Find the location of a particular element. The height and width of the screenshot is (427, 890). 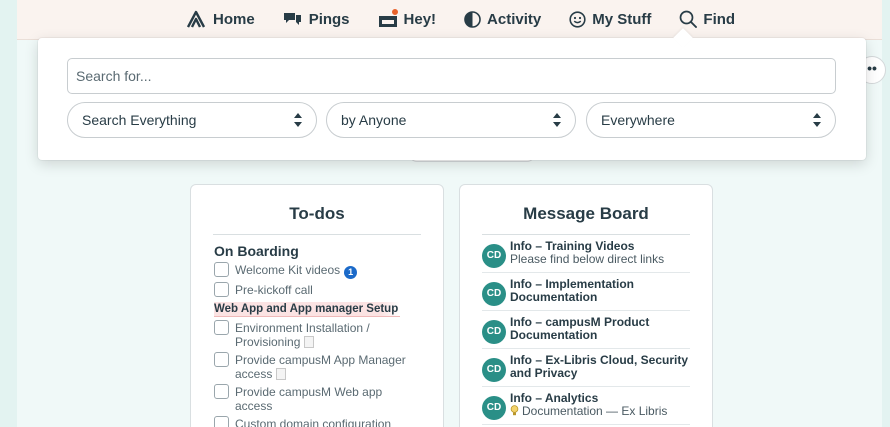

nav-hey: Hey! is located at coordinates (407, 18).